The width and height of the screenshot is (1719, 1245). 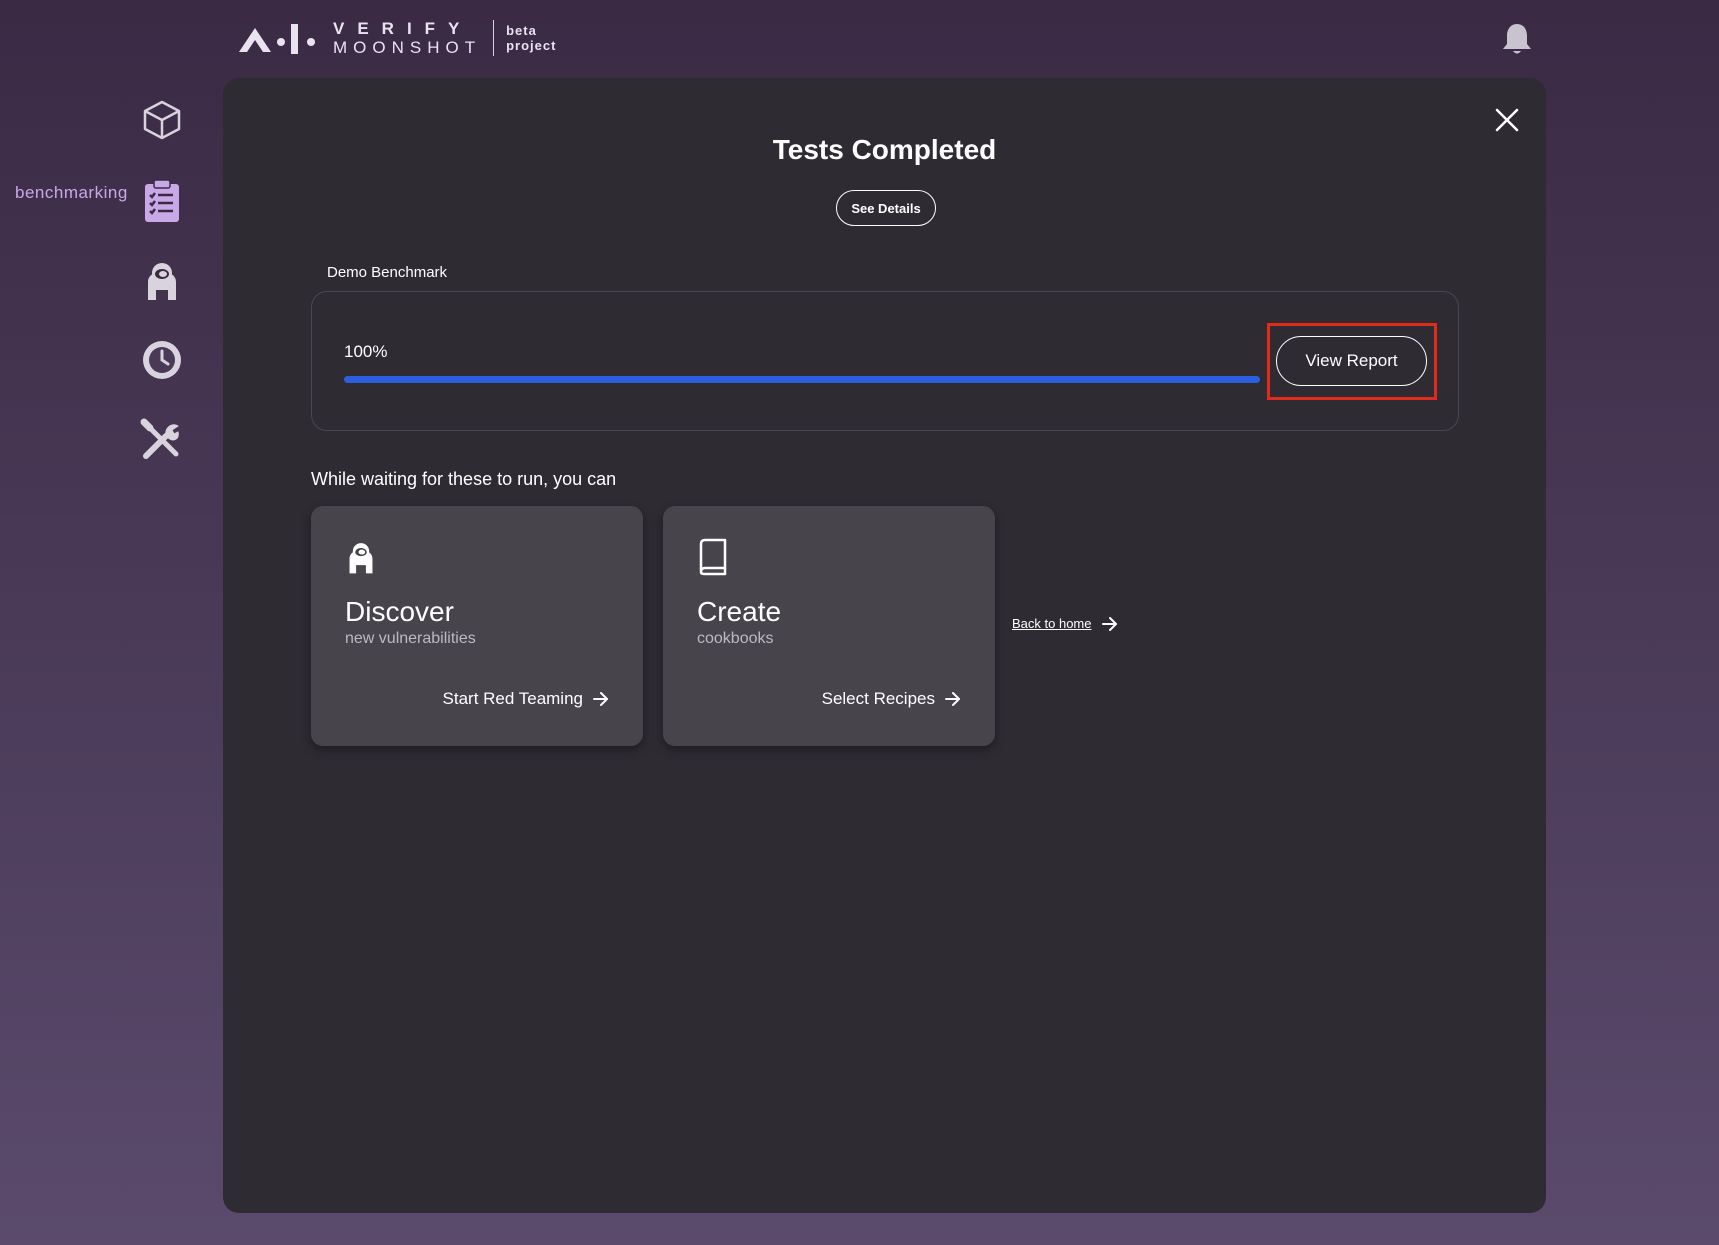 What do you see at coordinates (162, 120) in the screenshot?
I see `cube-icon` at bounding box center [162, 120].